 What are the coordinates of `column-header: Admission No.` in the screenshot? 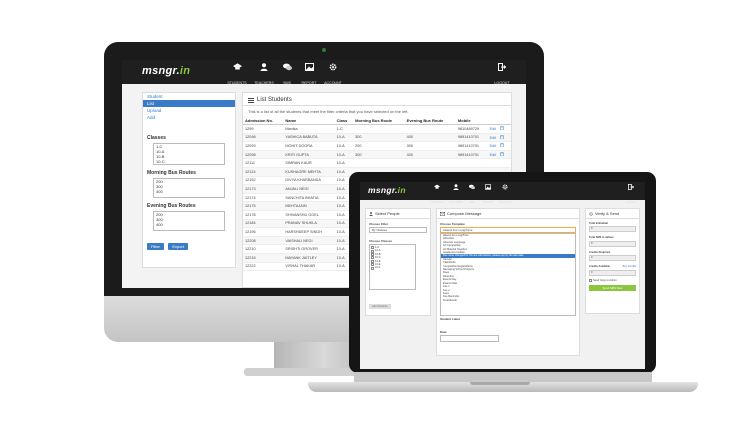 It's located at (263, 121).